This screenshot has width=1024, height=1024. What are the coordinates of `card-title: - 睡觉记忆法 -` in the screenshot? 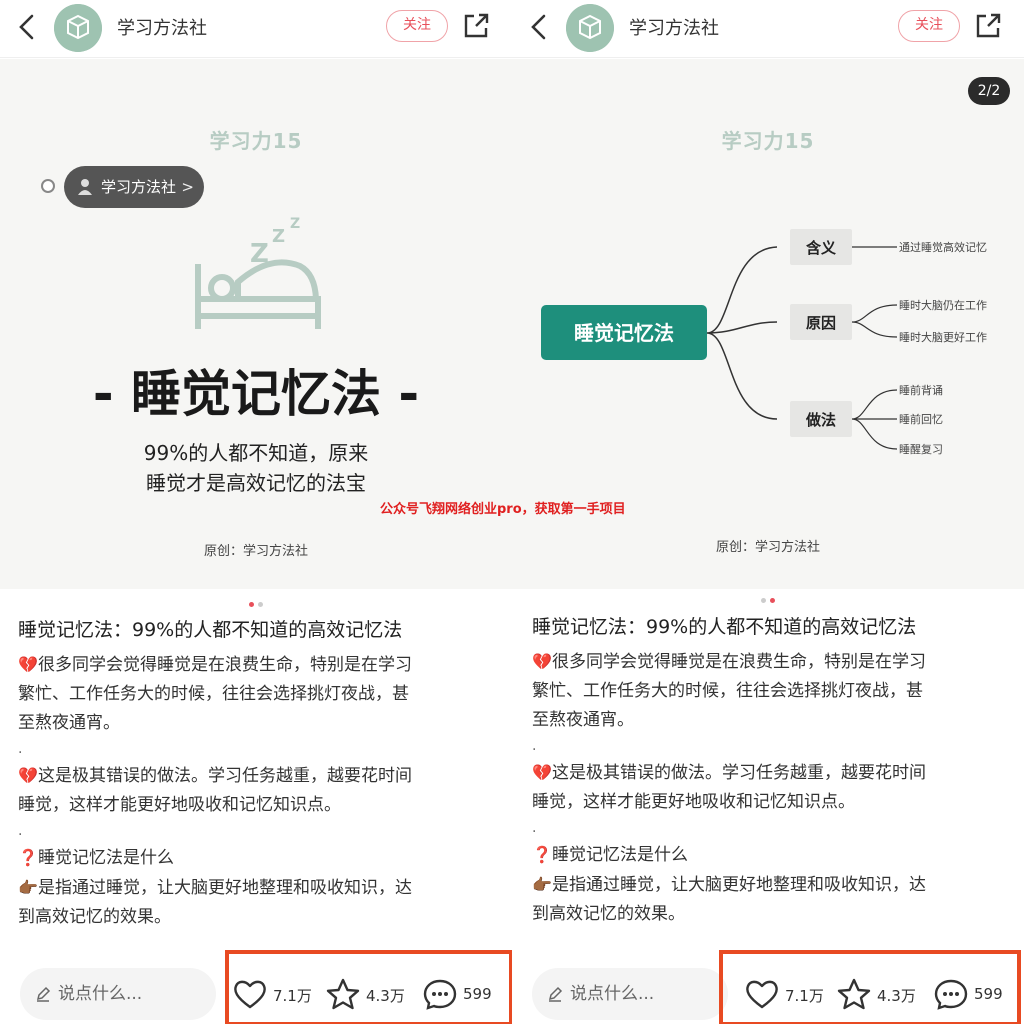 It's located at (256, 394).